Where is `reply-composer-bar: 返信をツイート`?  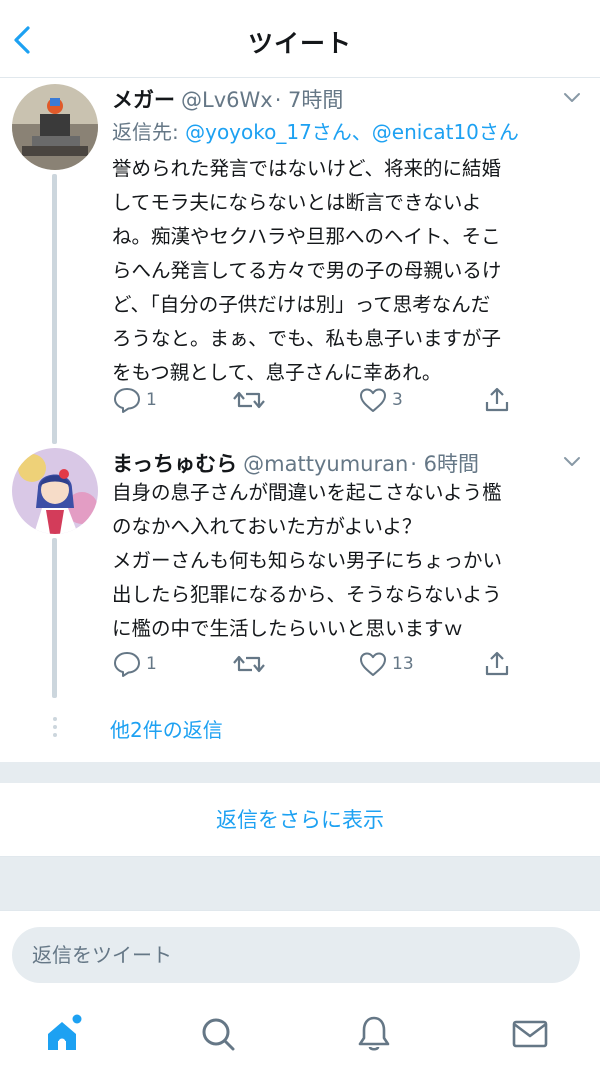
reply-composer-bar: 返信をツイート is located at coordinates (300, 954).